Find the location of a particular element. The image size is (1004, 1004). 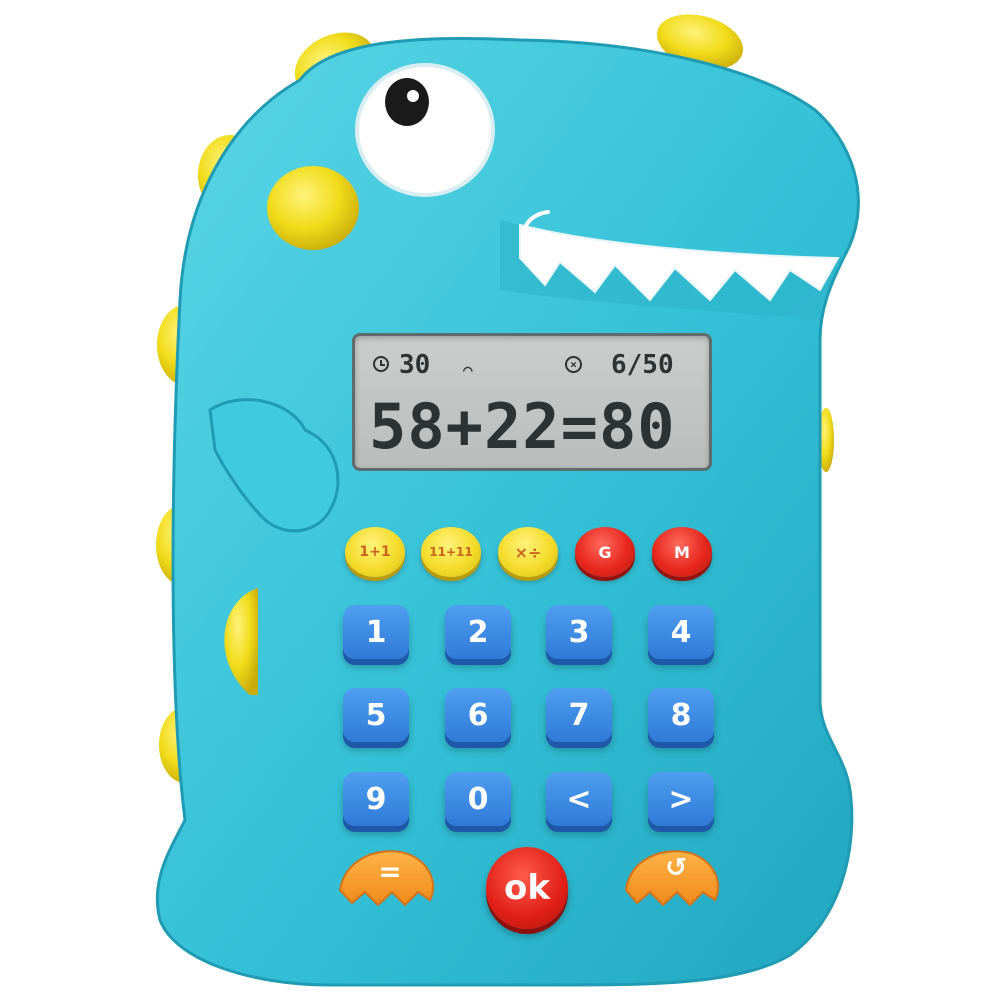

key-m: M is located at coordinates (682, 552).